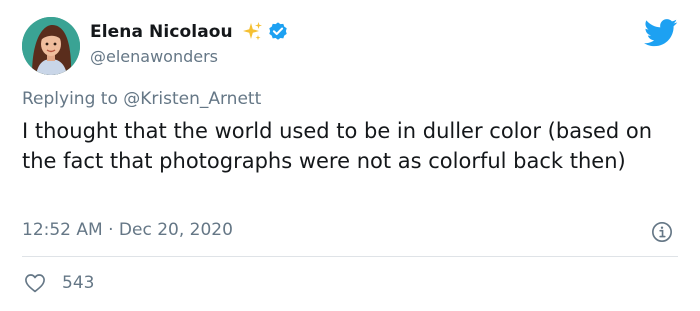  Describe the element at coordinates (661, 33) in the screenshot. I see `twitter-bird-icon` at that location.